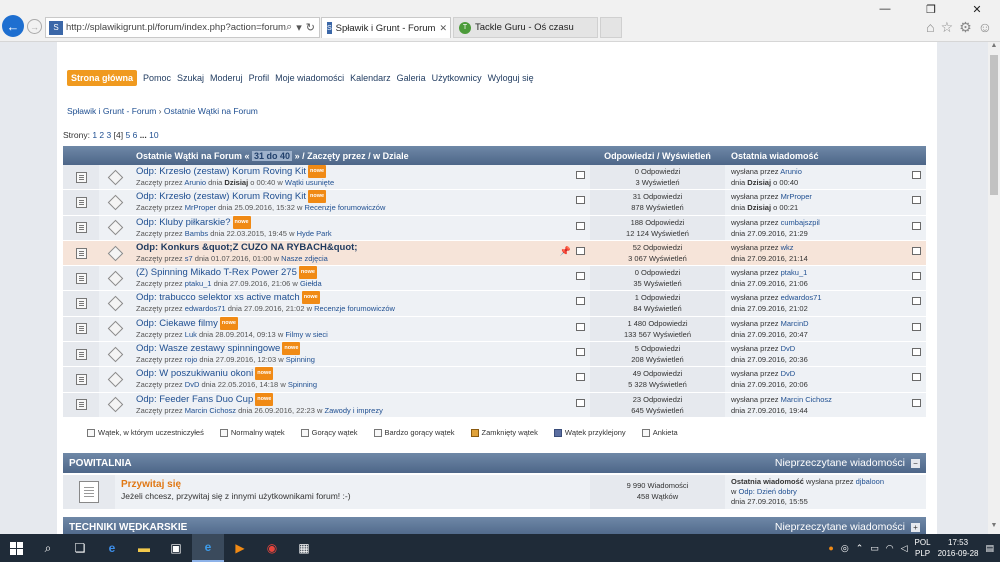 The width and height of the screenshot is (1000, 562). Describe the element at coordinates (240, 548) in the screenshot. I see `media-player-icon: ▶` at that location.